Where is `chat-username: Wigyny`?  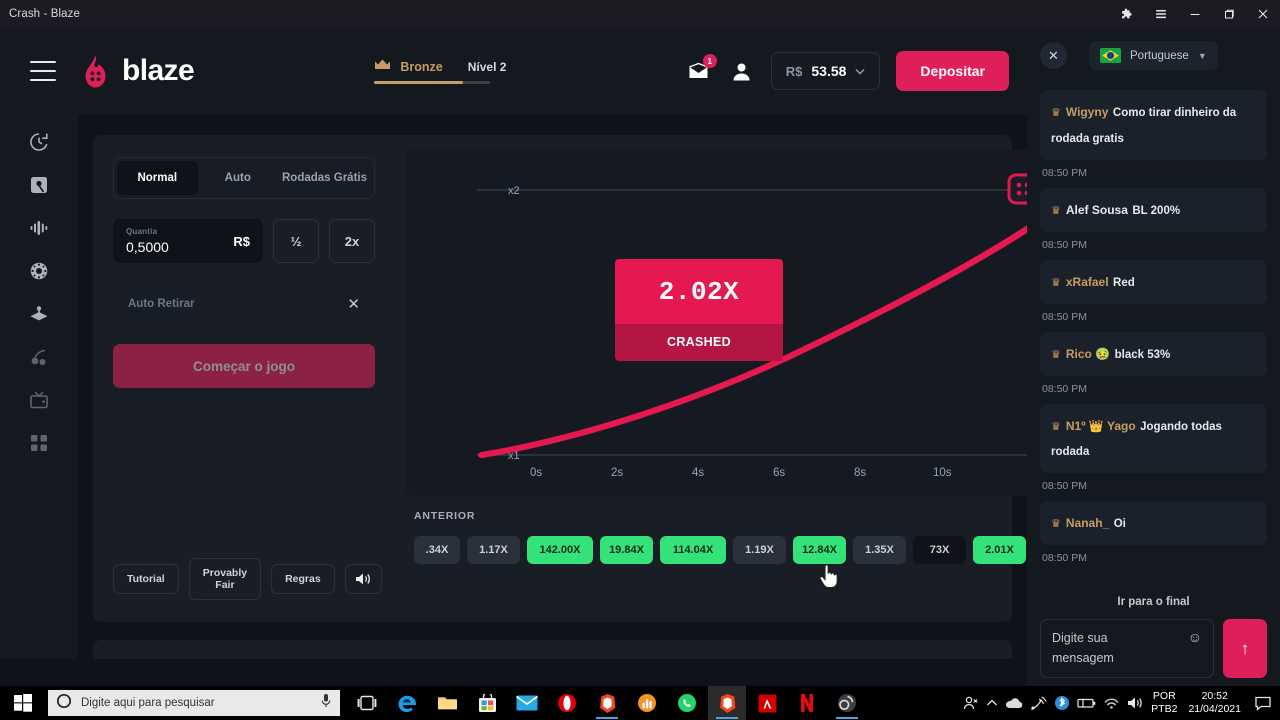
chat-username: Wigyny is located at coordinates (1087, 112).